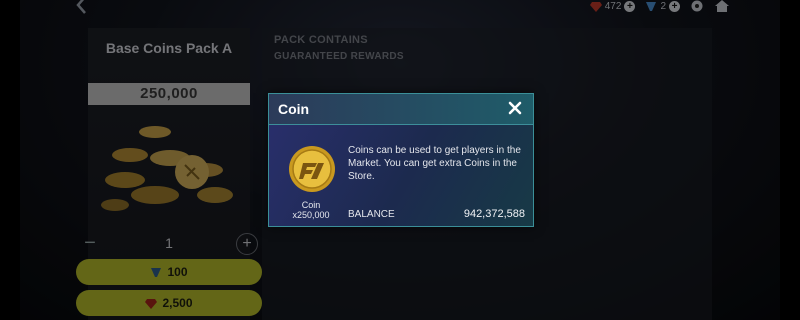 The image size is (800, 320). What do you see at coordinates (722, 6) in the screenshot?
I see `home-icon` at bounding box center [722, 6].